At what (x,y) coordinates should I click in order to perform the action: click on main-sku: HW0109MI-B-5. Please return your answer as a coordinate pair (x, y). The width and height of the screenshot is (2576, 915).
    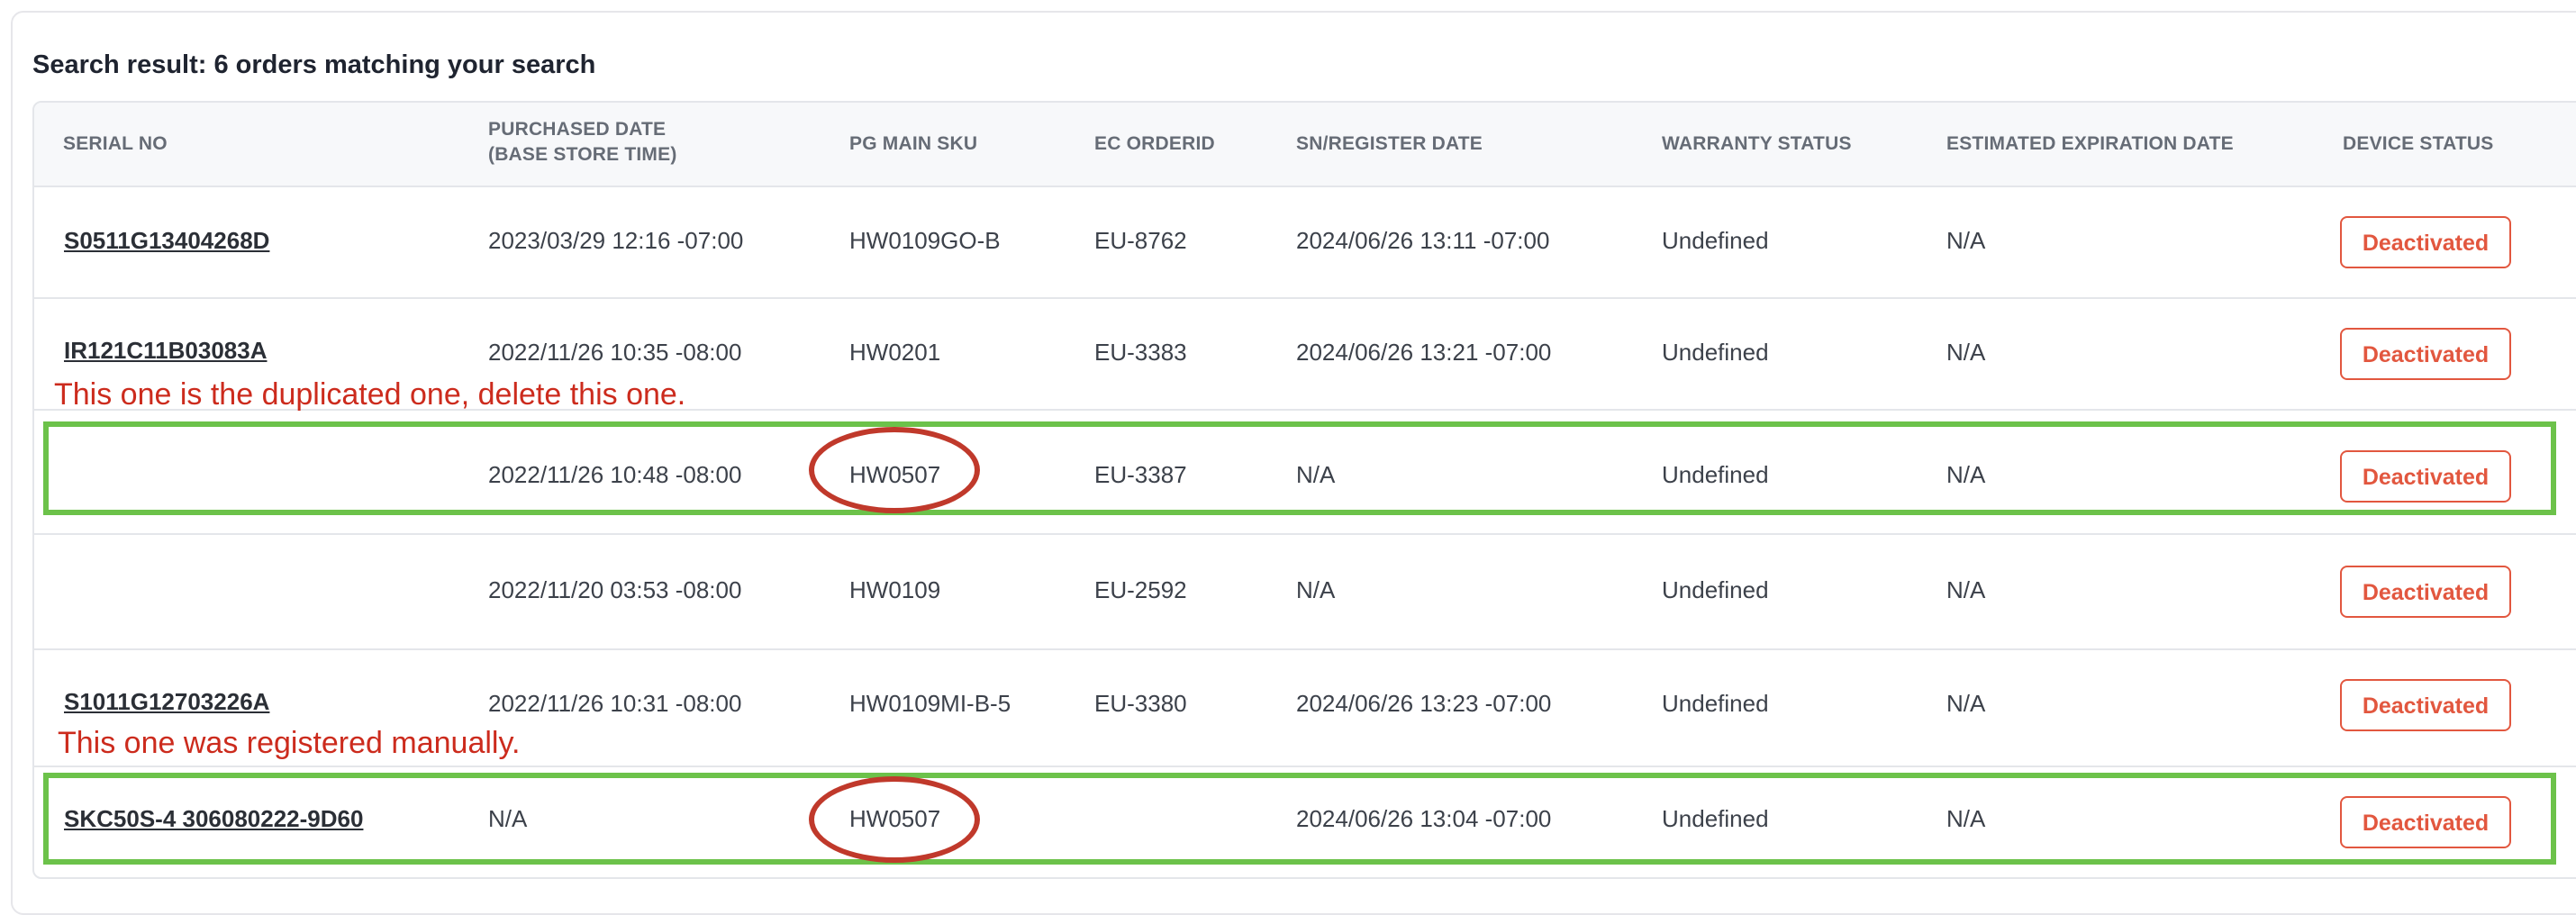
    Looking at the image, I should click on (930, 703).